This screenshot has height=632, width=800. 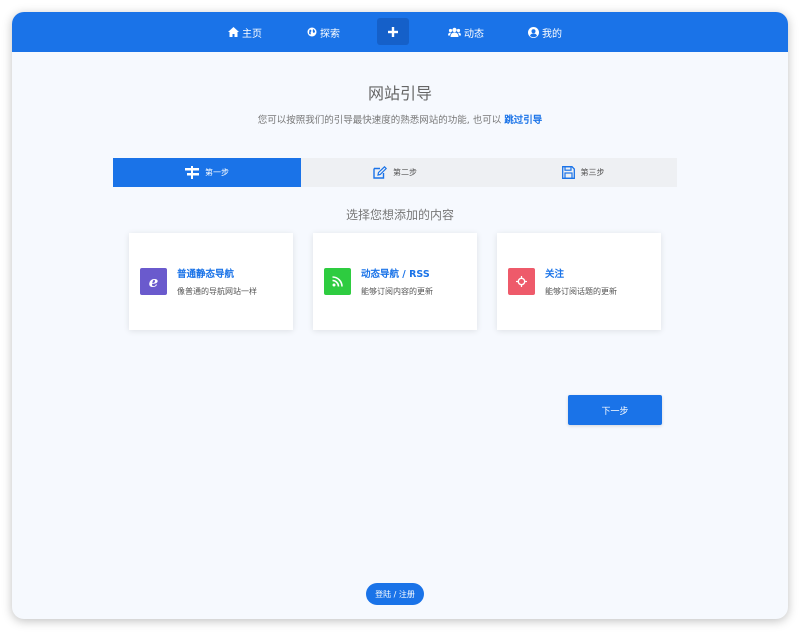 What do you see at coordinates (395, 281) in the screenshot?
I see `card-dynamic-nav: 动态导航 / RSS 能够订阅内容的更新` at bounding box center [395, 281].